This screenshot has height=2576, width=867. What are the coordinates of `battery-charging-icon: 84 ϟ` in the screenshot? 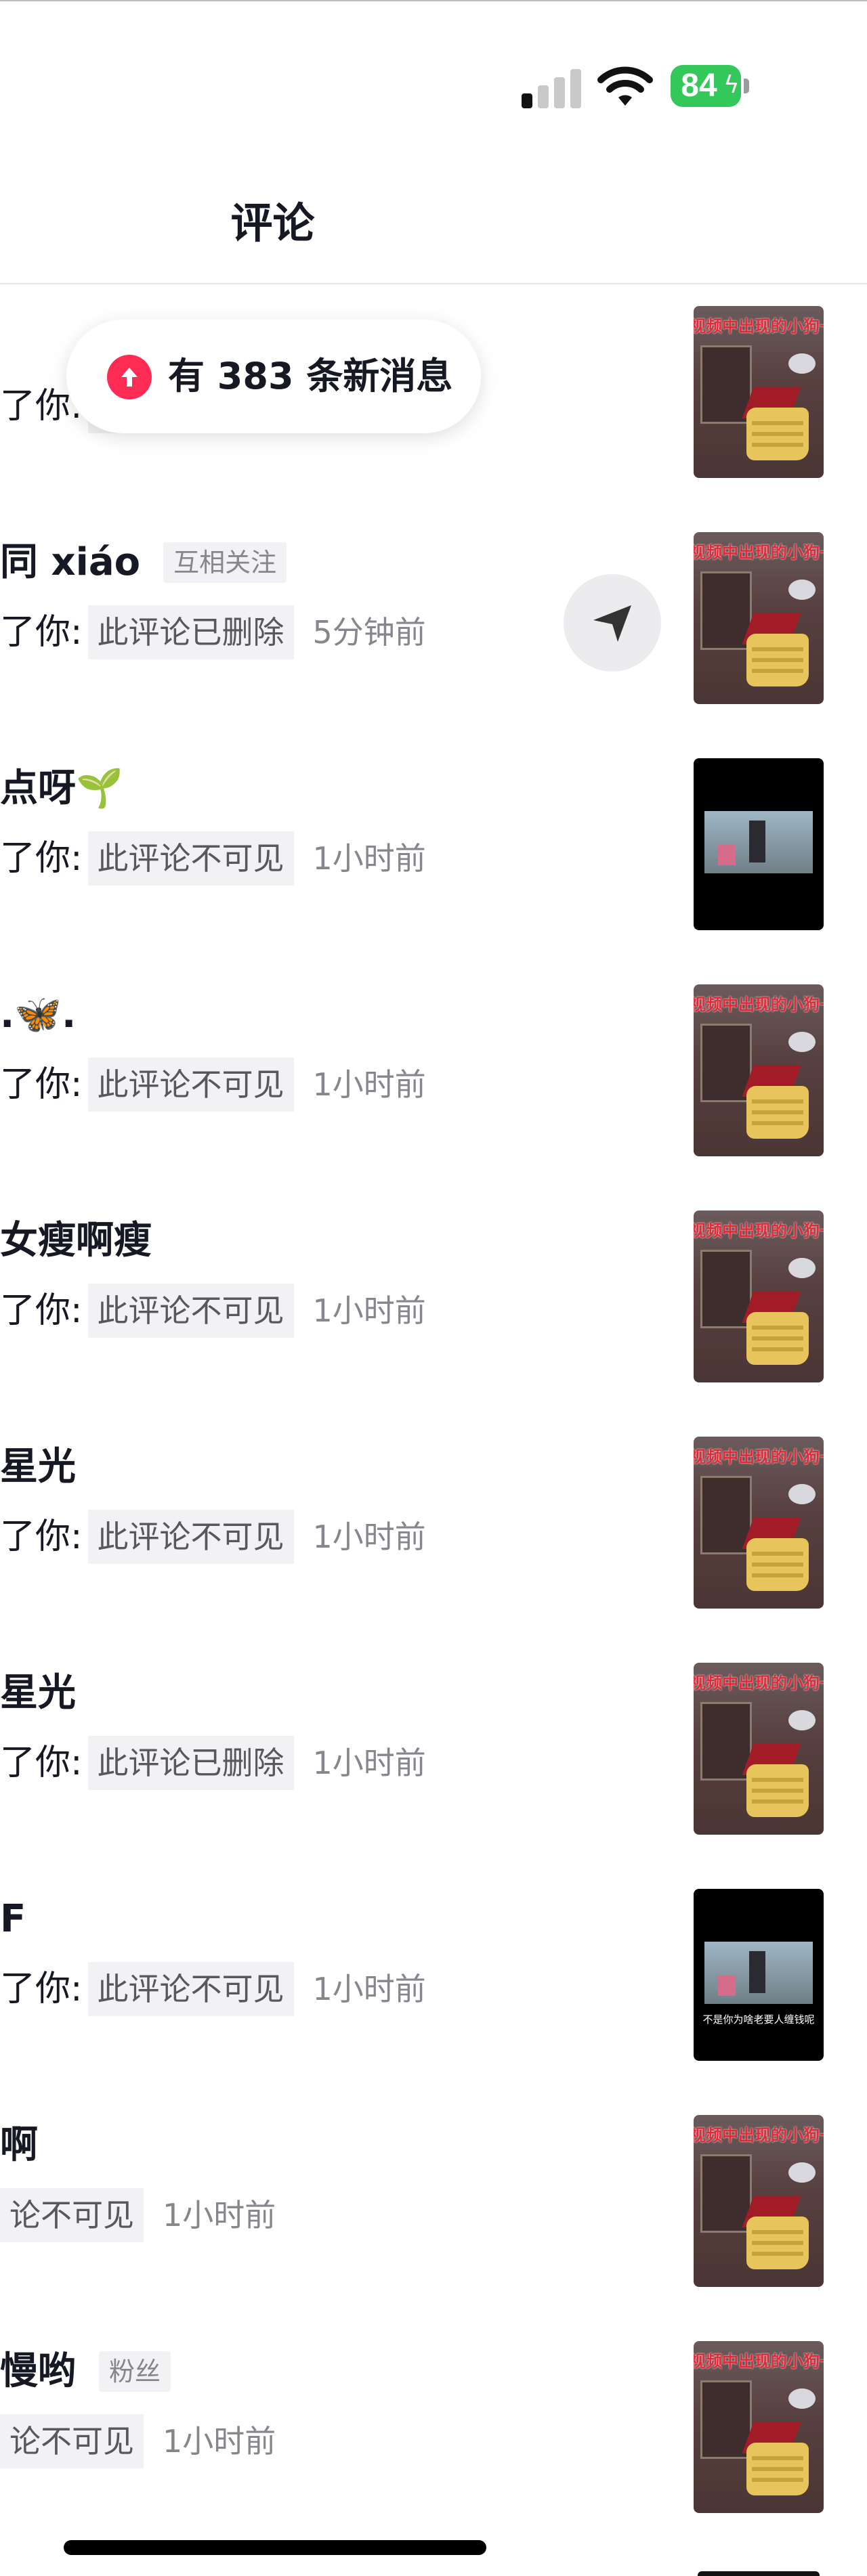 It's located at (710, 86).